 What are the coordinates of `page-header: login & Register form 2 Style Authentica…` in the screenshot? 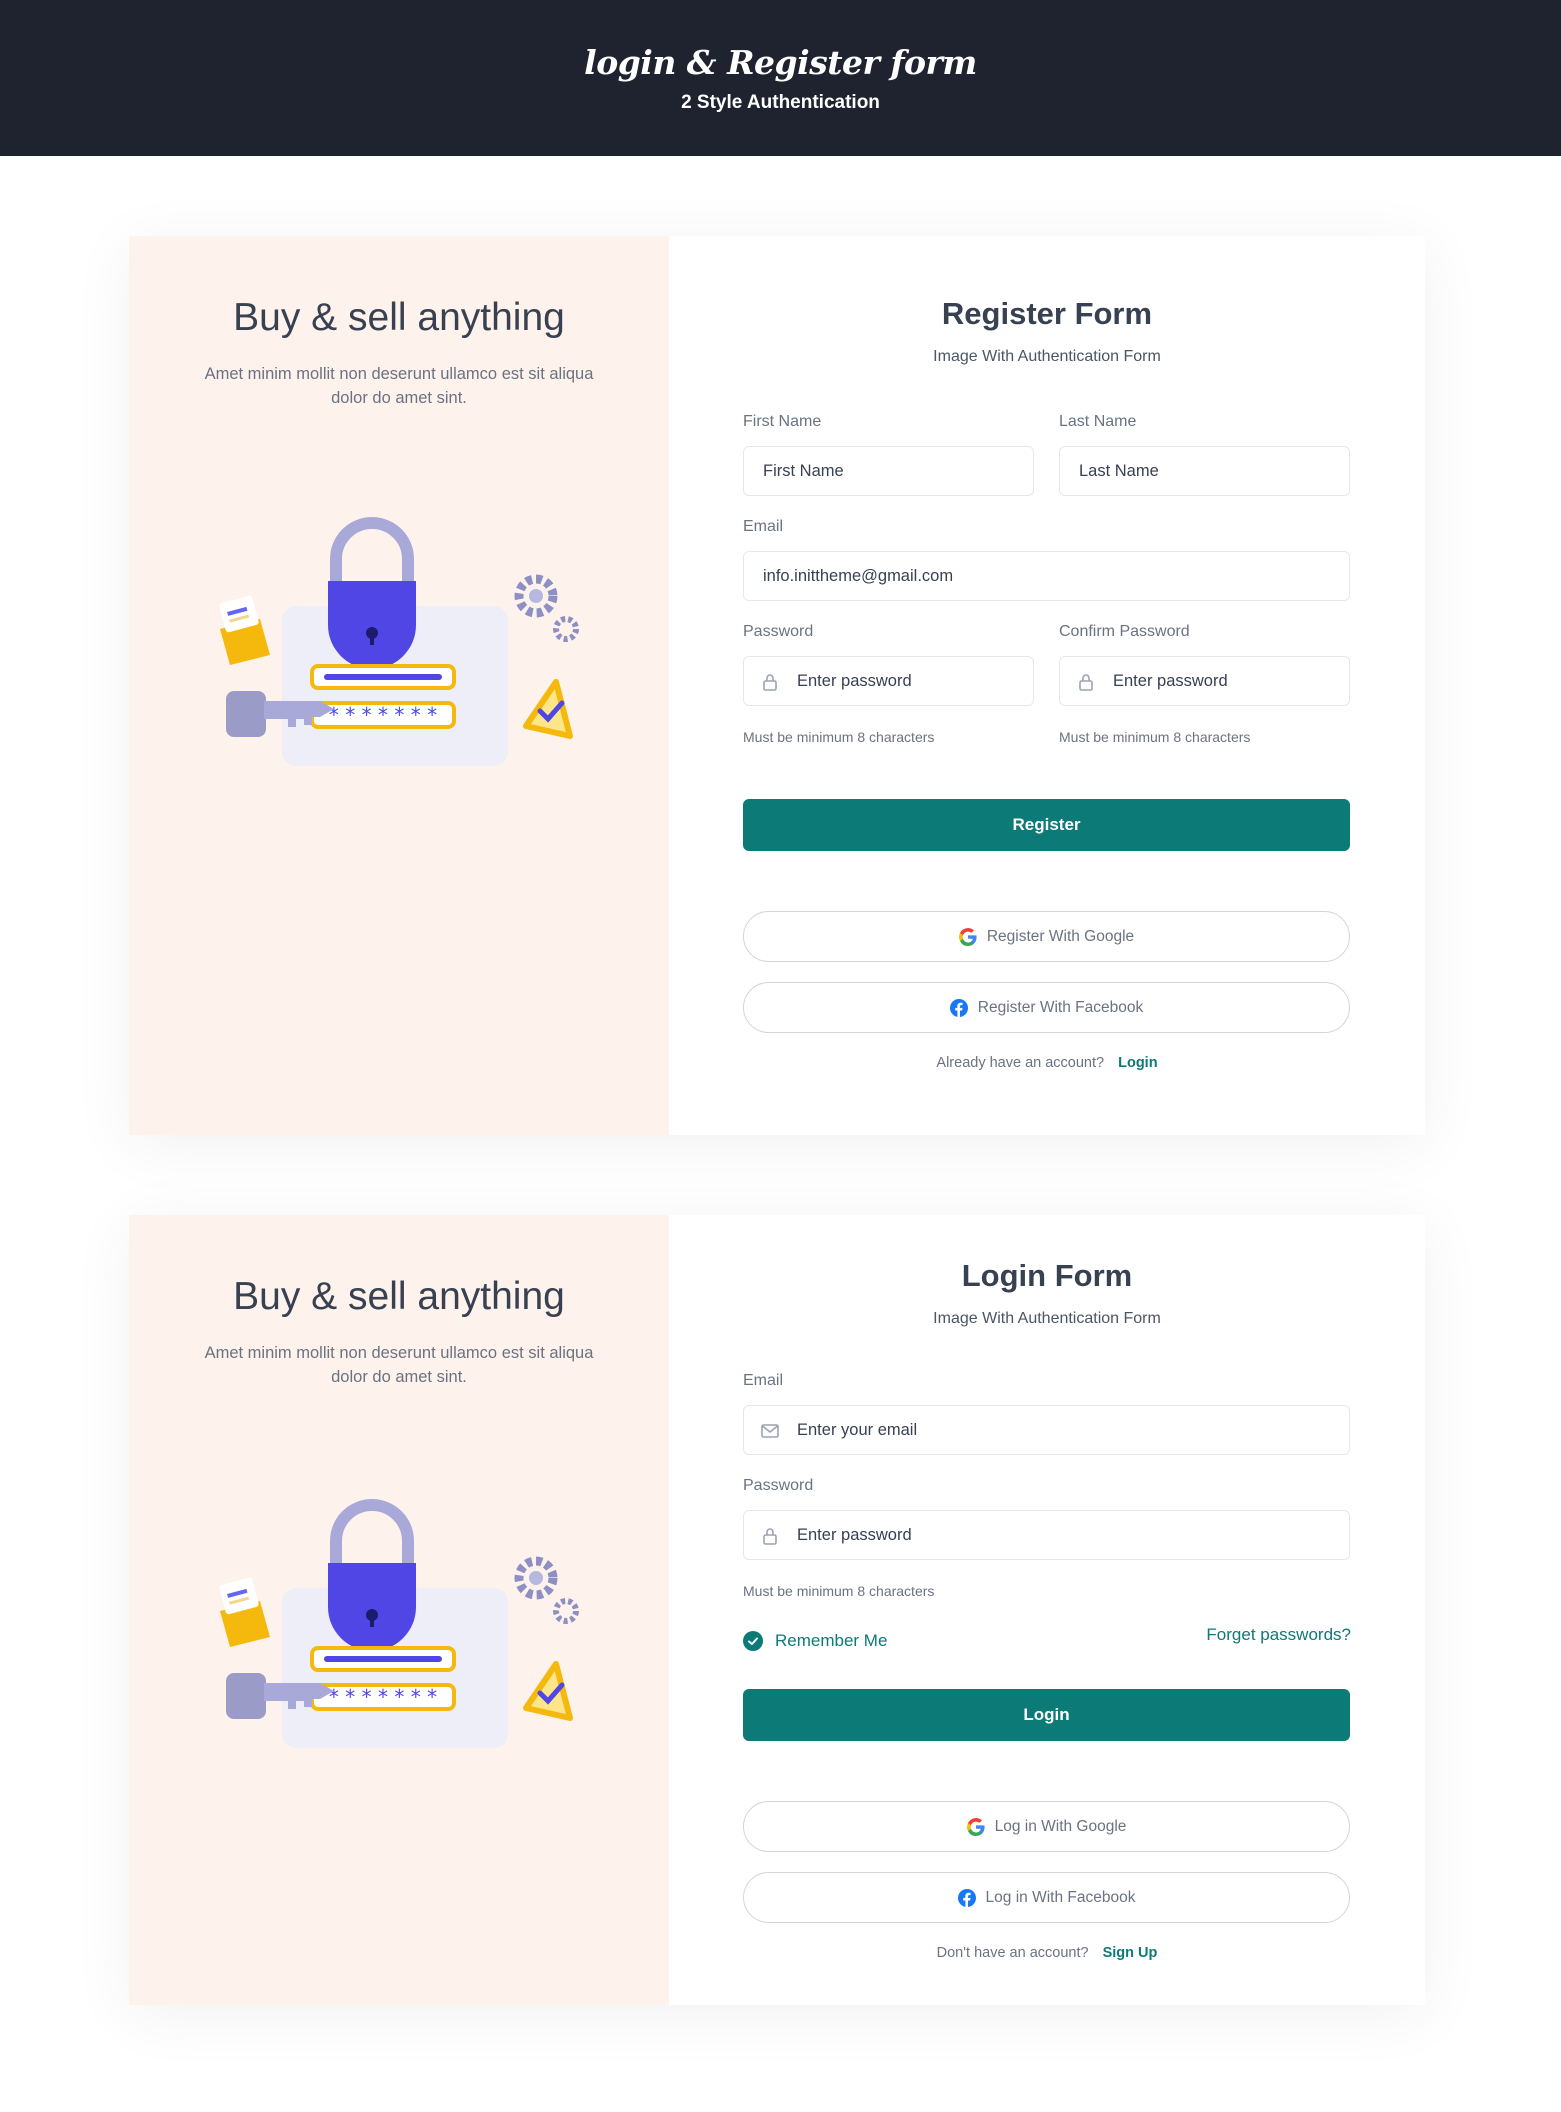 It's located at (780, 78).